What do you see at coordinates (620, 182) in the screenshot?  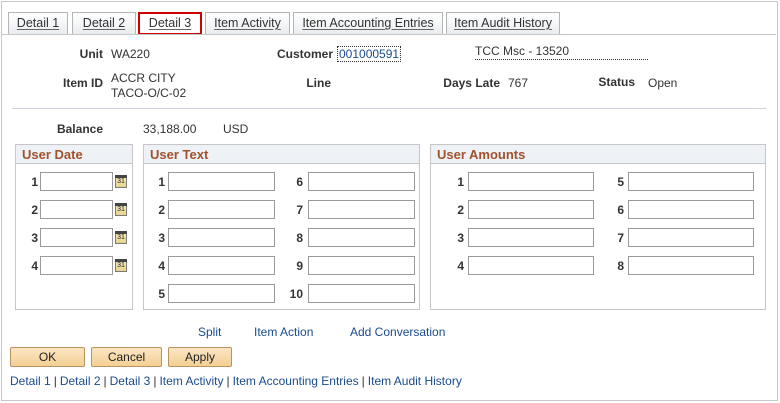 I see `user-amount-number: 5` at bounding box center [620, 182].